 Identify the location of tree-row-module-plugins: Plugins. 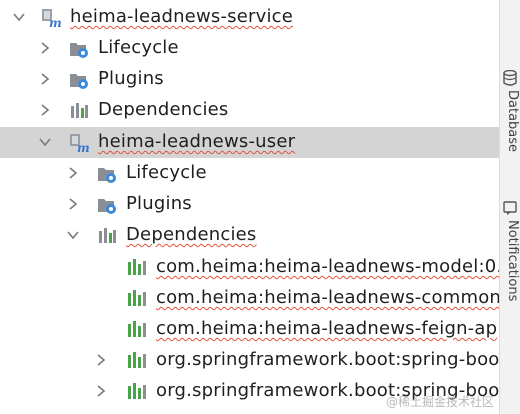
(250, 204).